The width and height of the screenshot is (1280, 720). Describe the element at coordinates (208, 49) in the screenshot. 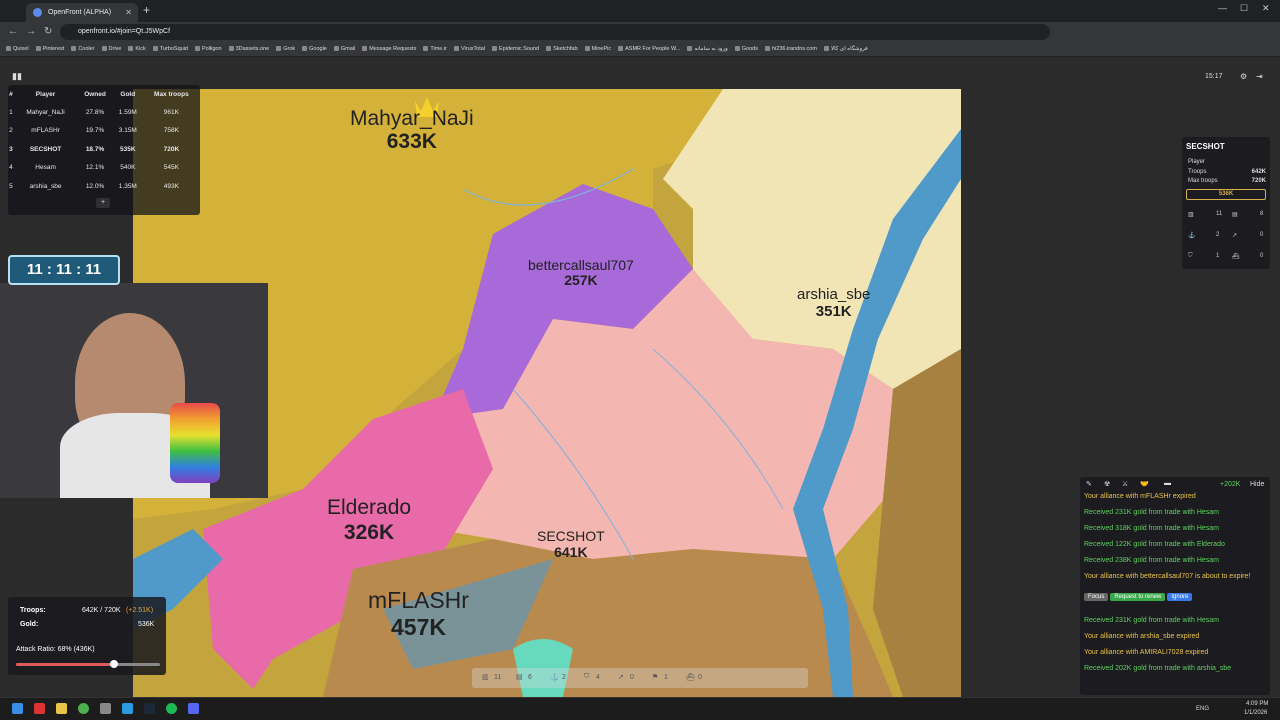

I see `bookmark-item: Poliigon` at that location.